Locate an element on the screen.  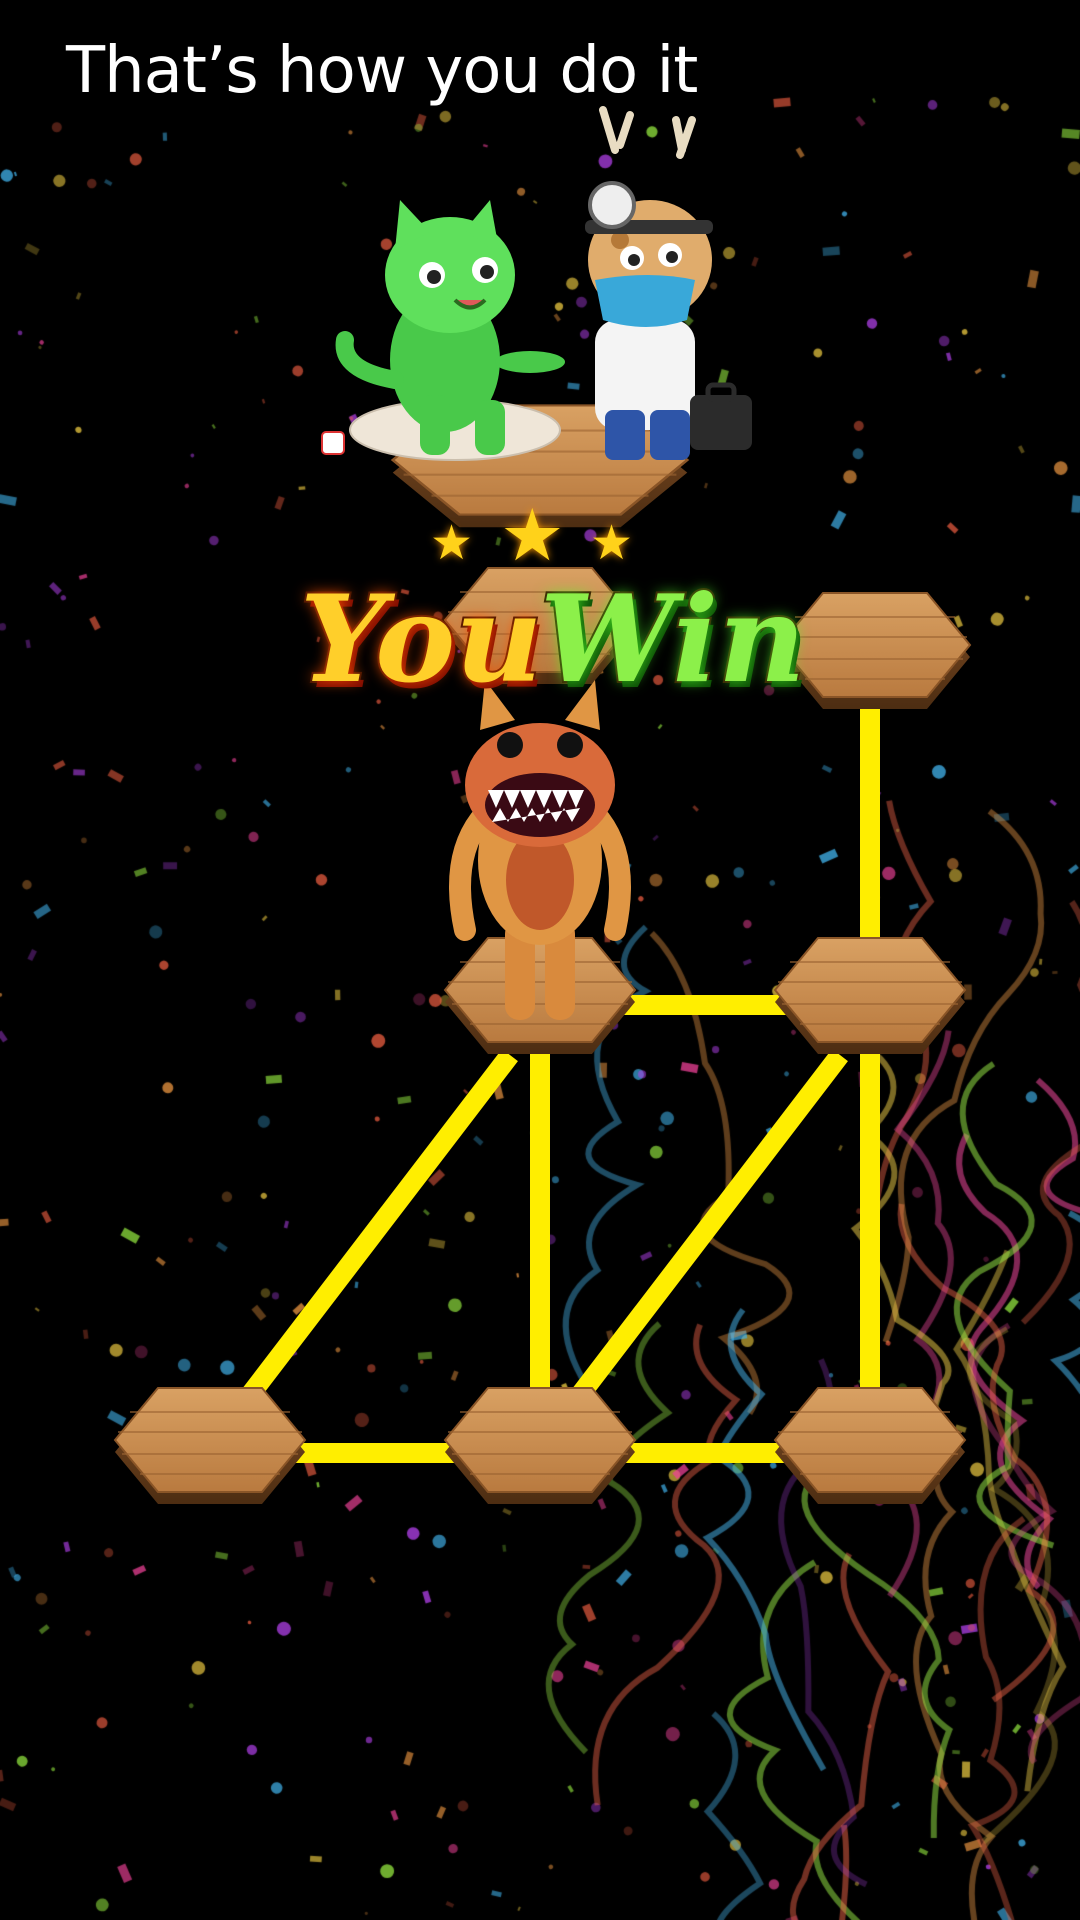
top-scene is located at coordinates (536, 317).